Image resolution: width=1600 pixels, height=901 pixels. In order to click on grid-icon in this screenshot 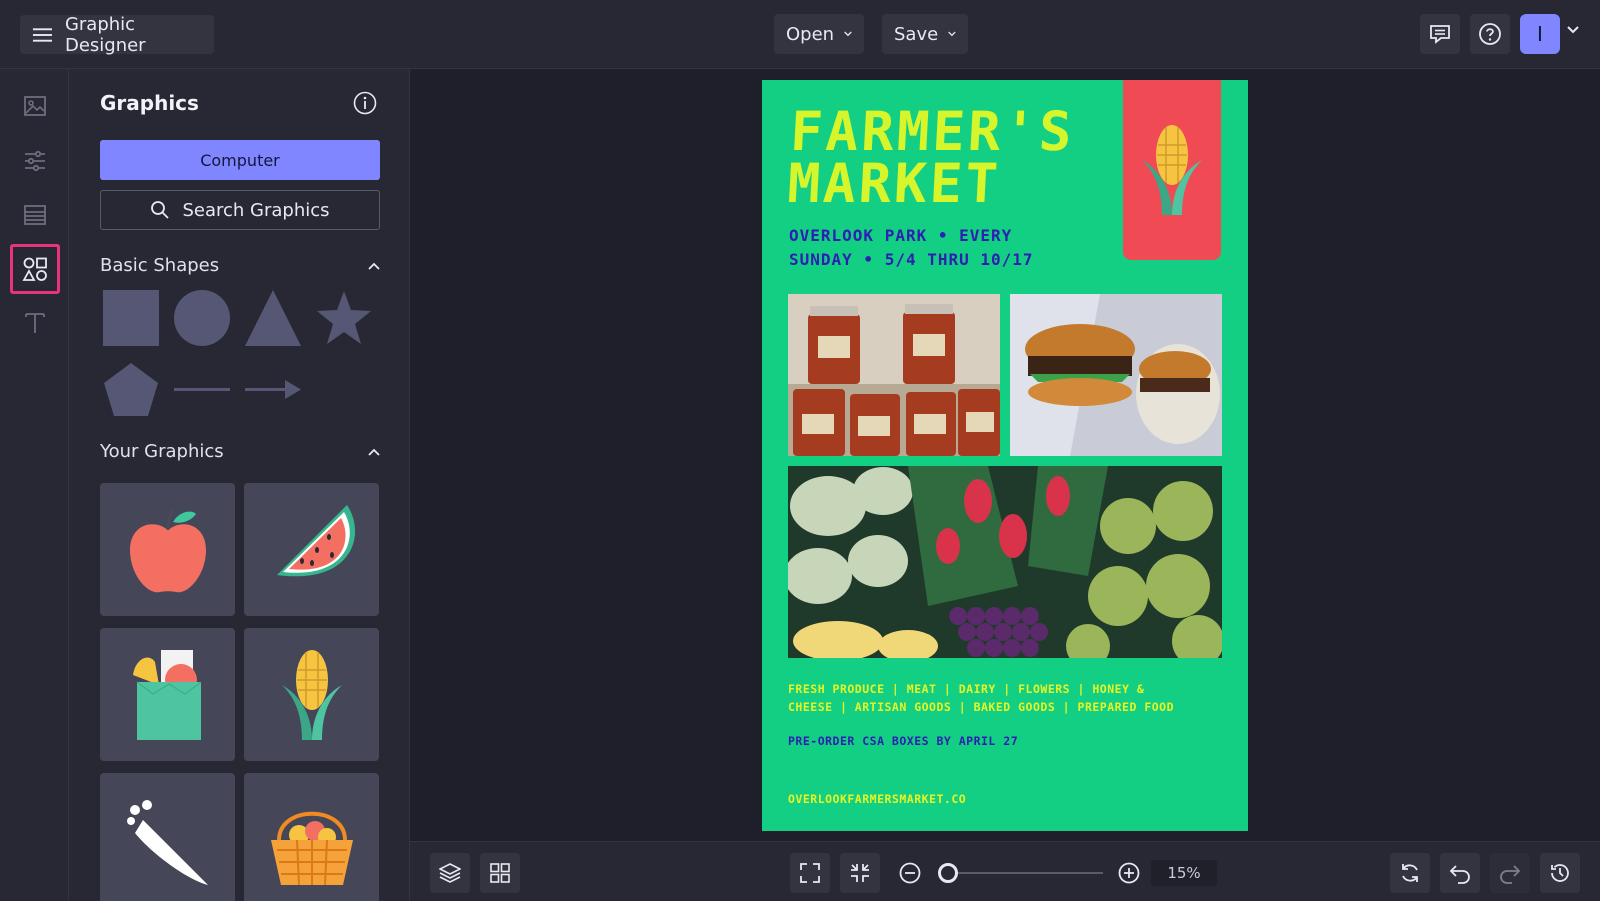, I will do `click(500, 873)`.